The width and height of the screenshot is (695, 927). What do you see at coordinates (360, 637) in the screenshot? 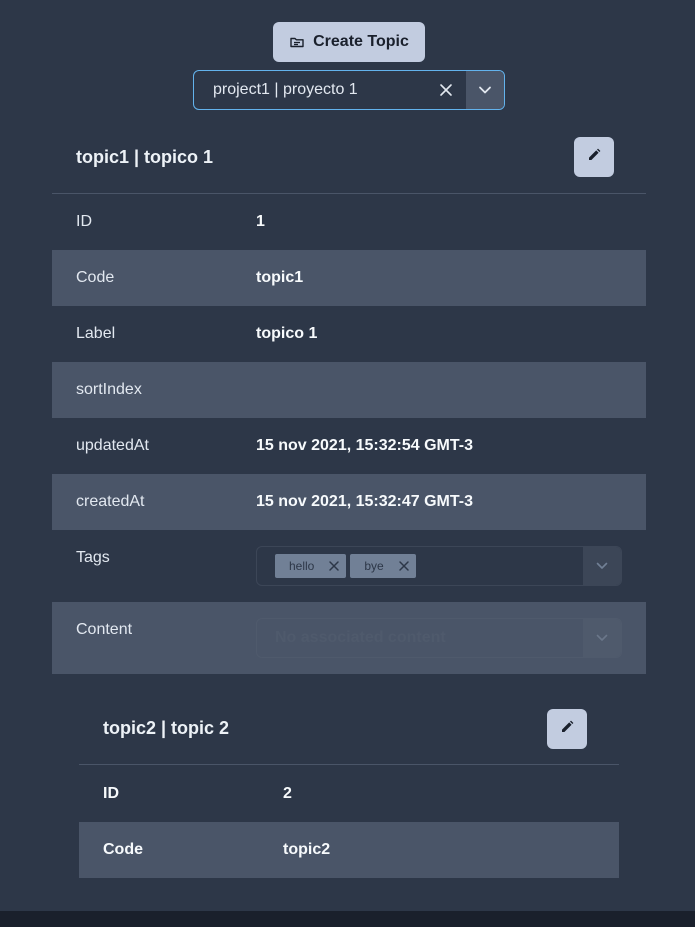
I see `content-placeholder: No associated content` at bounding box center [360, 637].